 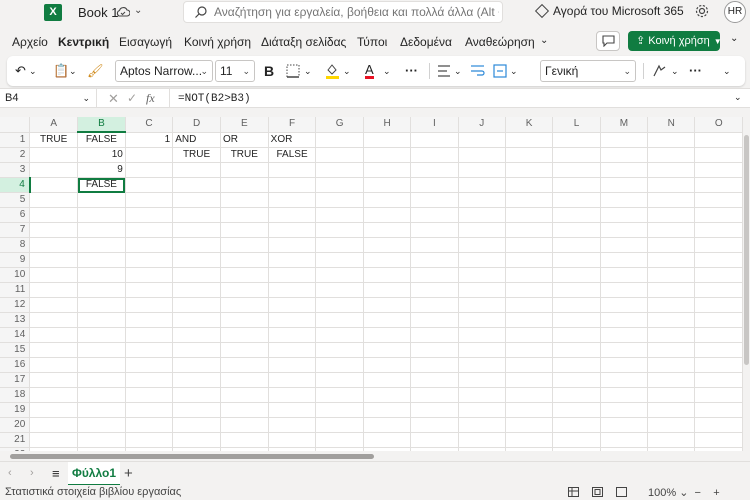 I want to click on cell-h18, so click(x=387, y=395).